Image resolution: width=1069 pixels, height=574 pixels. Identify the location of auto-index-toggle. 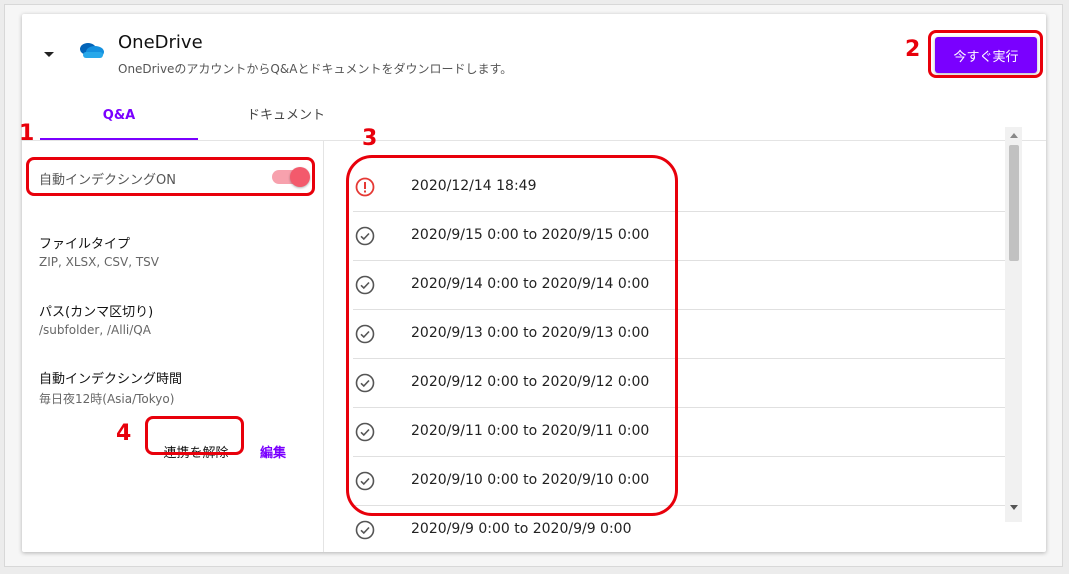
(291, 177).